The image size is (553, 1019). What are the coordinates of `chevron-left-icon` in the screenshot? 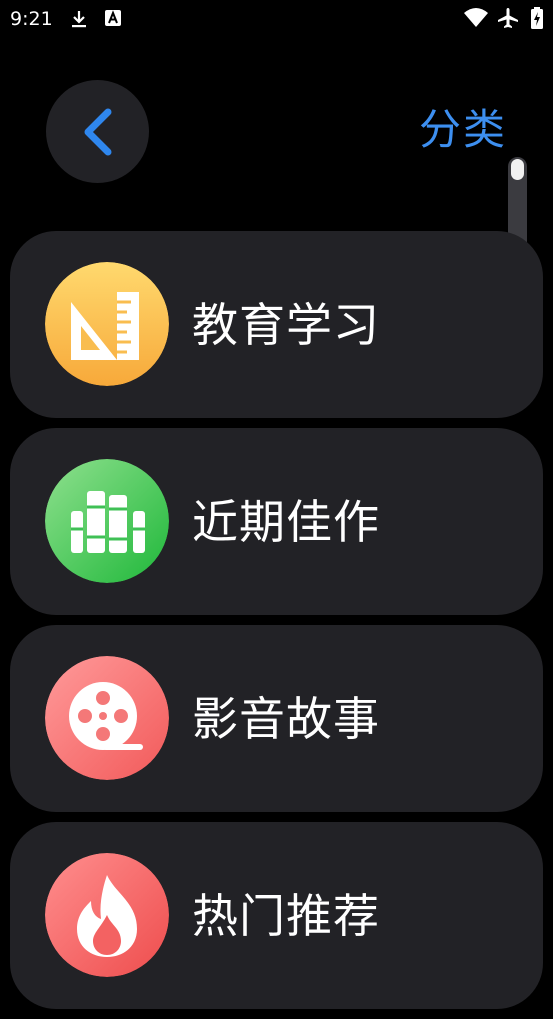 It's located at (98, 132).